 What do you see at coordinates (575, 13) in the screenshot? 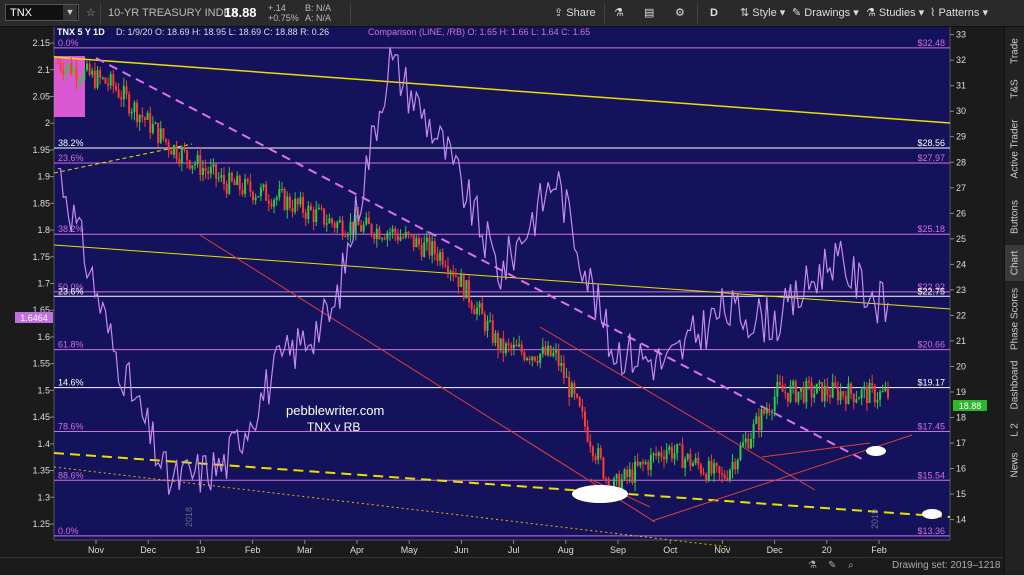
I see `share-button: ⇪ Share` at bounding box center [575, 13].